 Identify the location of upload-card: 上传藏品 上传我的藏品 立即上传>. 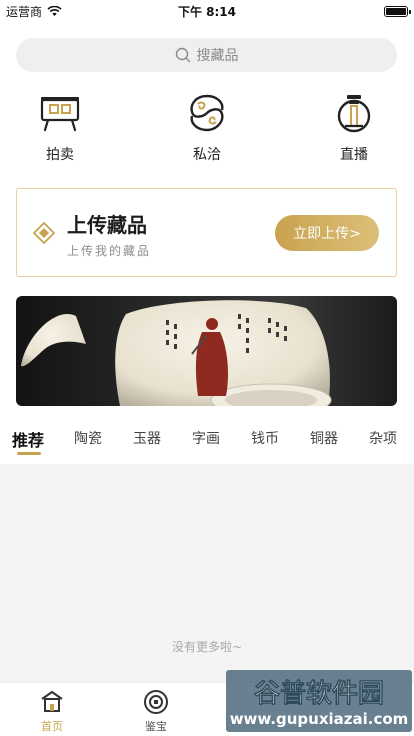
(206, 232).